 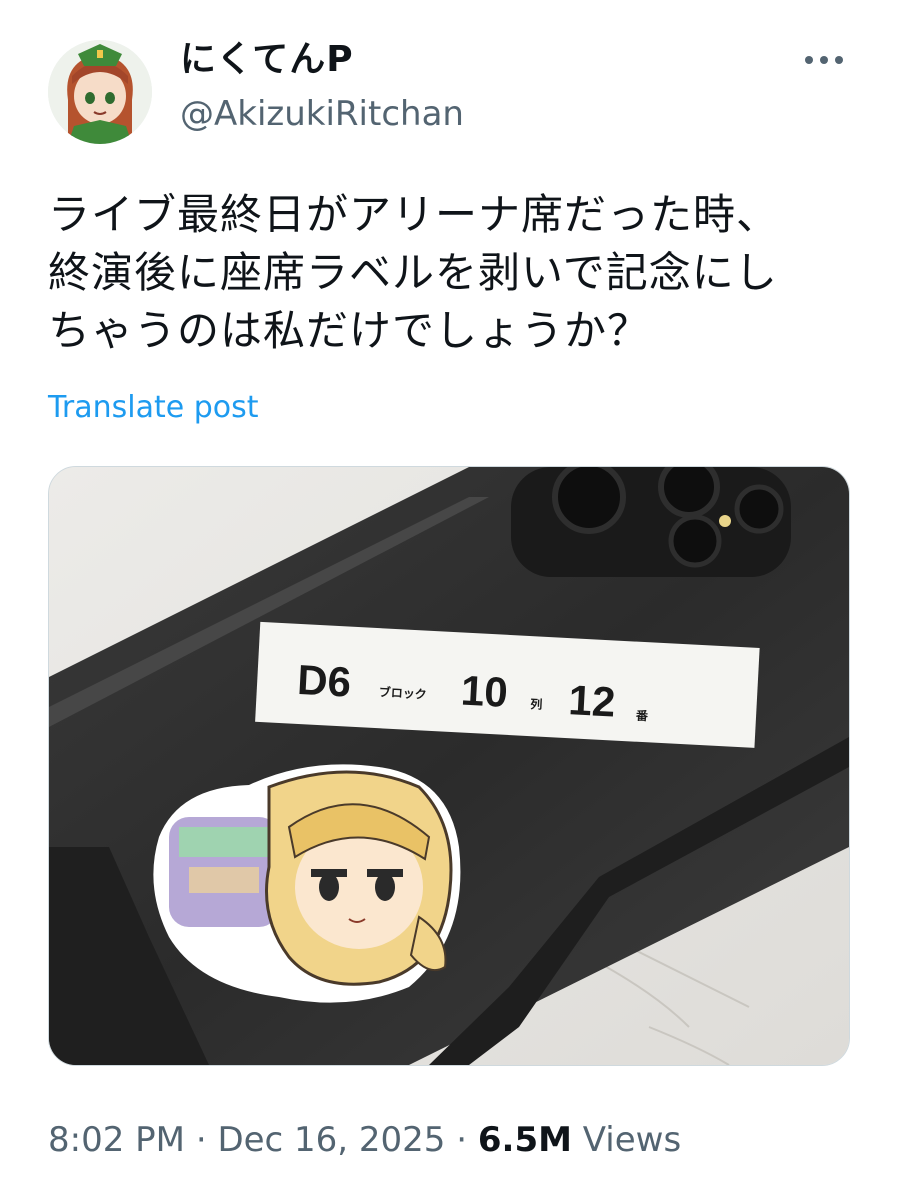 What do you see at coordinates (632, 1140) in the screenshot?
I see `views-label: Views` at bounding box center [632, 1140].